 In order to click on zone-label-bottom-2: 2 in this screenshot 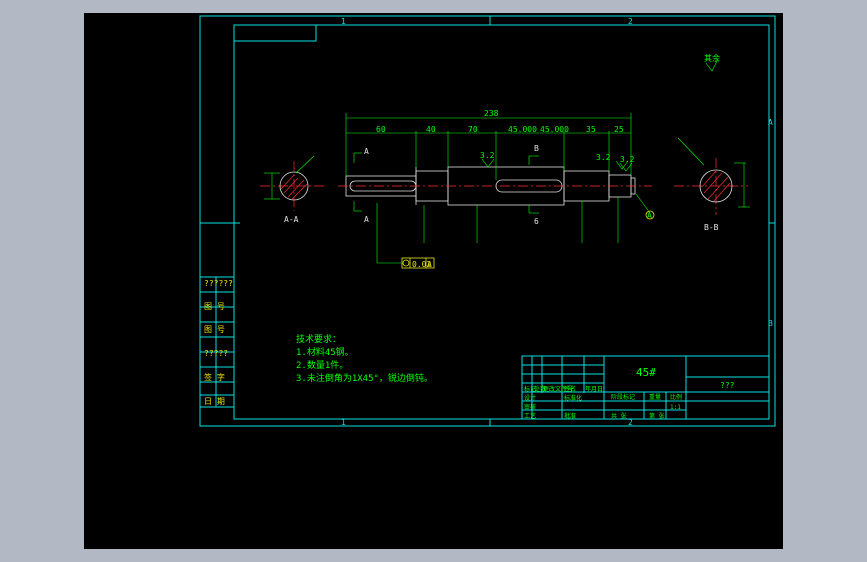, I will do `click(630, 422)`.